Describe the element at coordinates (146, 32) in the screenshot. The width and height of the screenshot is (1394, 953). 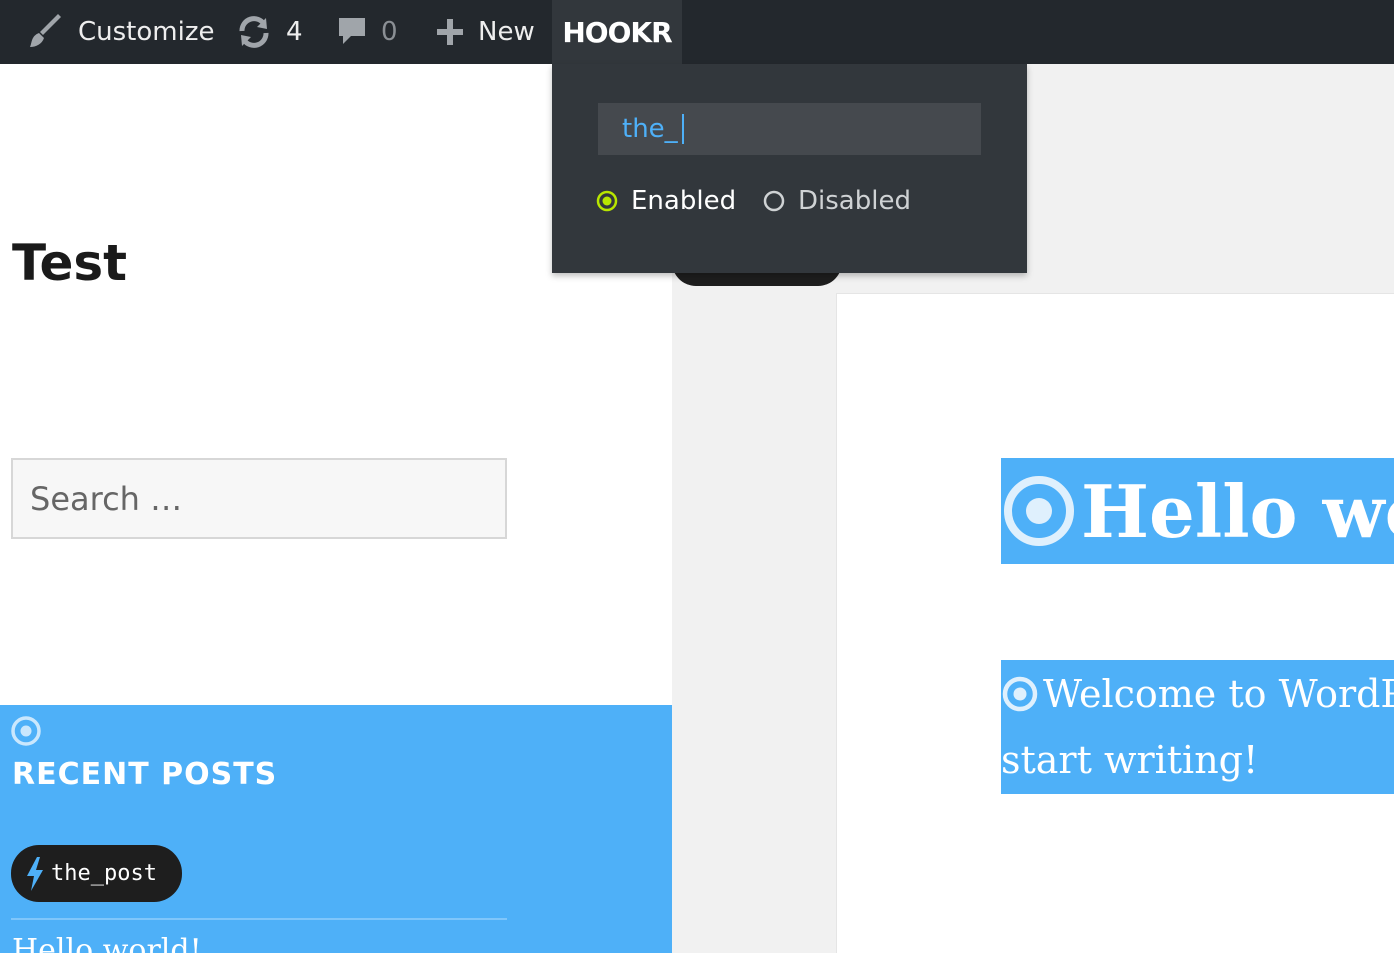
I see `customize-label: Customize` at that location.